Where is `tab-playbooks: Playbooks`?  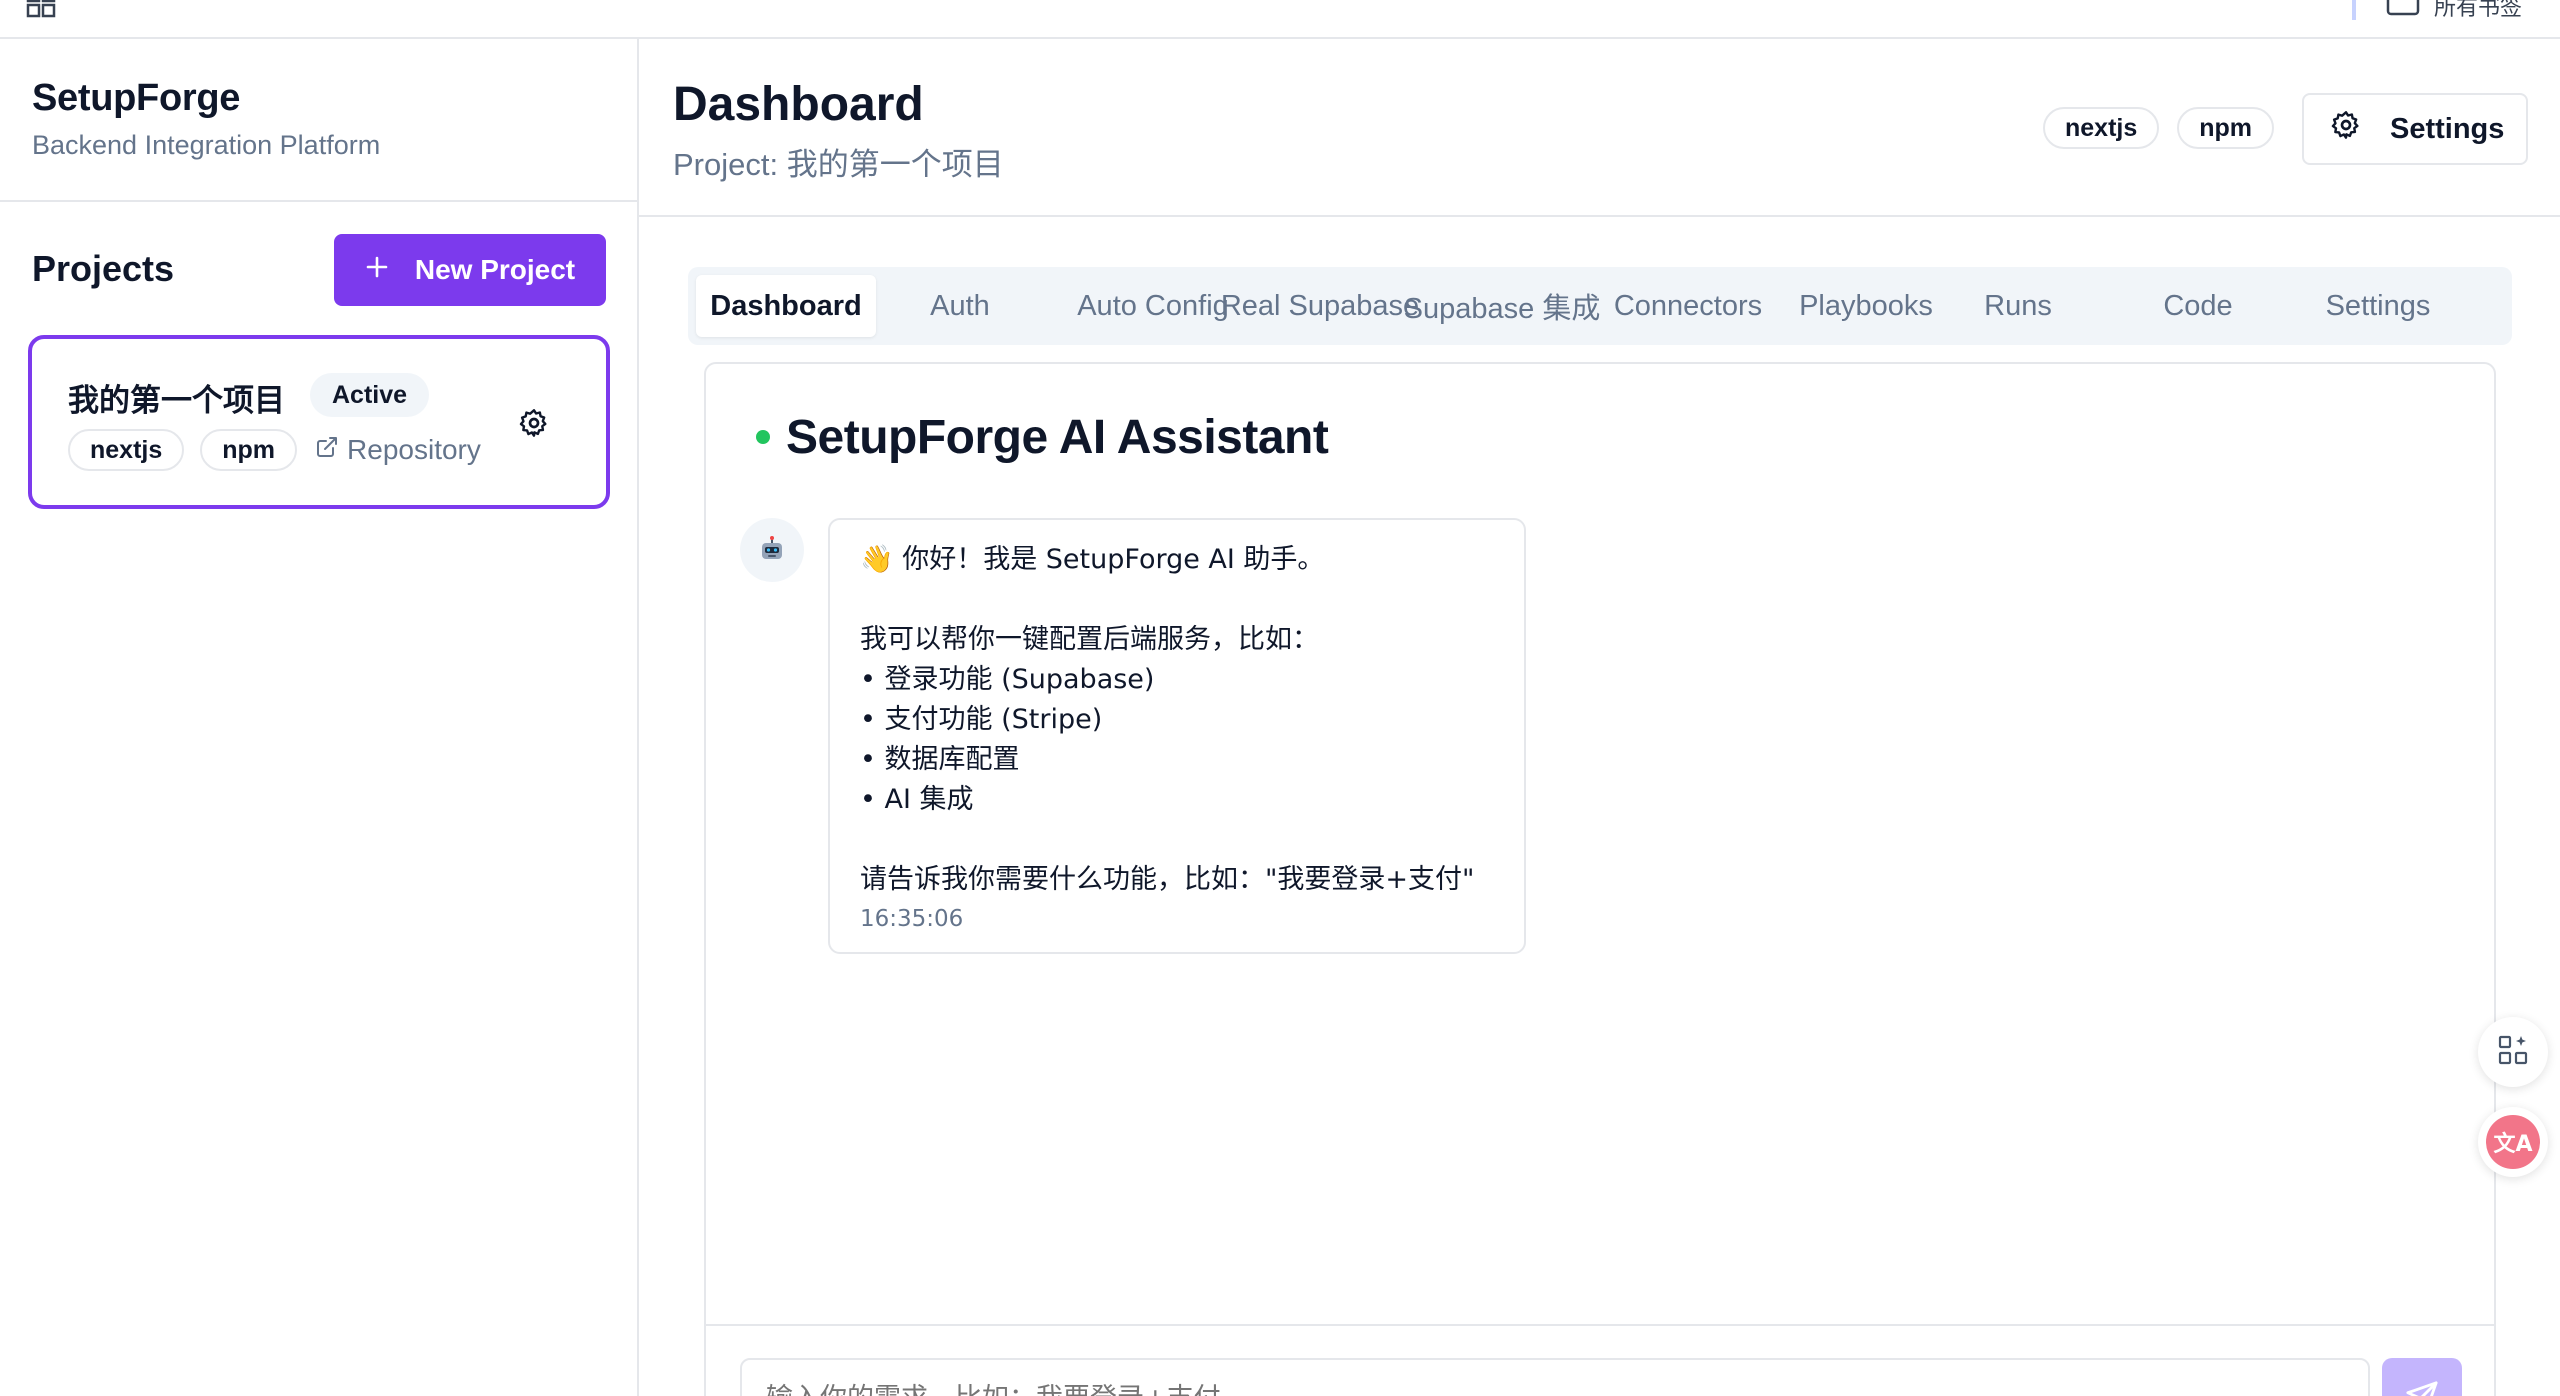
tab-playbooks: Playbooks is located at coordinates (1866, 306).